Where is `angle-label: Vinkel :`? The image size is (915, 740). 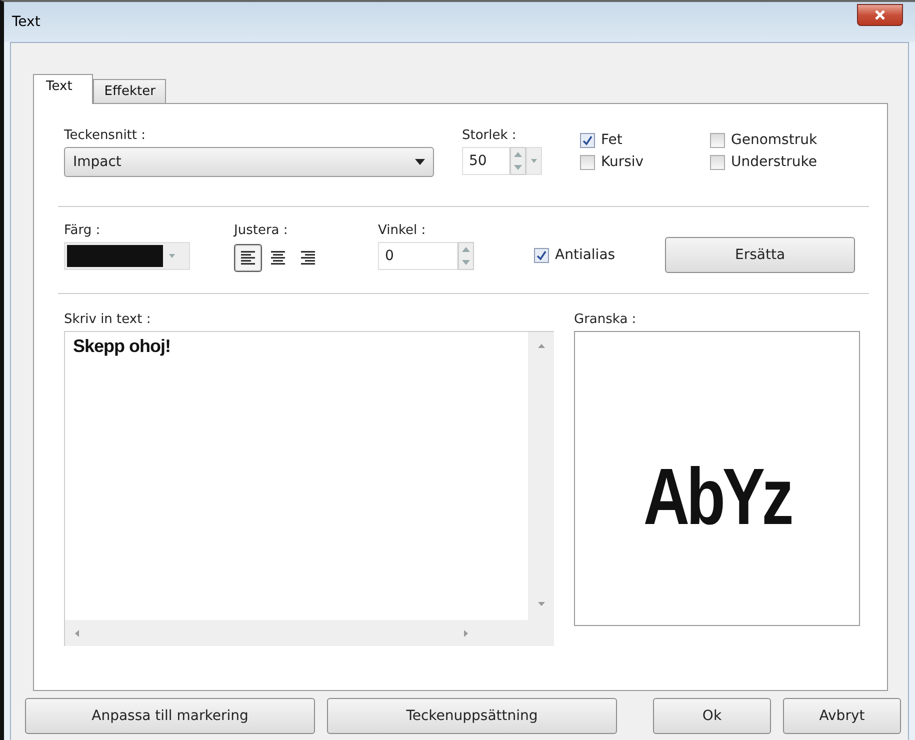
angle-label: Vinkel : is located at coordinates (402, 230).